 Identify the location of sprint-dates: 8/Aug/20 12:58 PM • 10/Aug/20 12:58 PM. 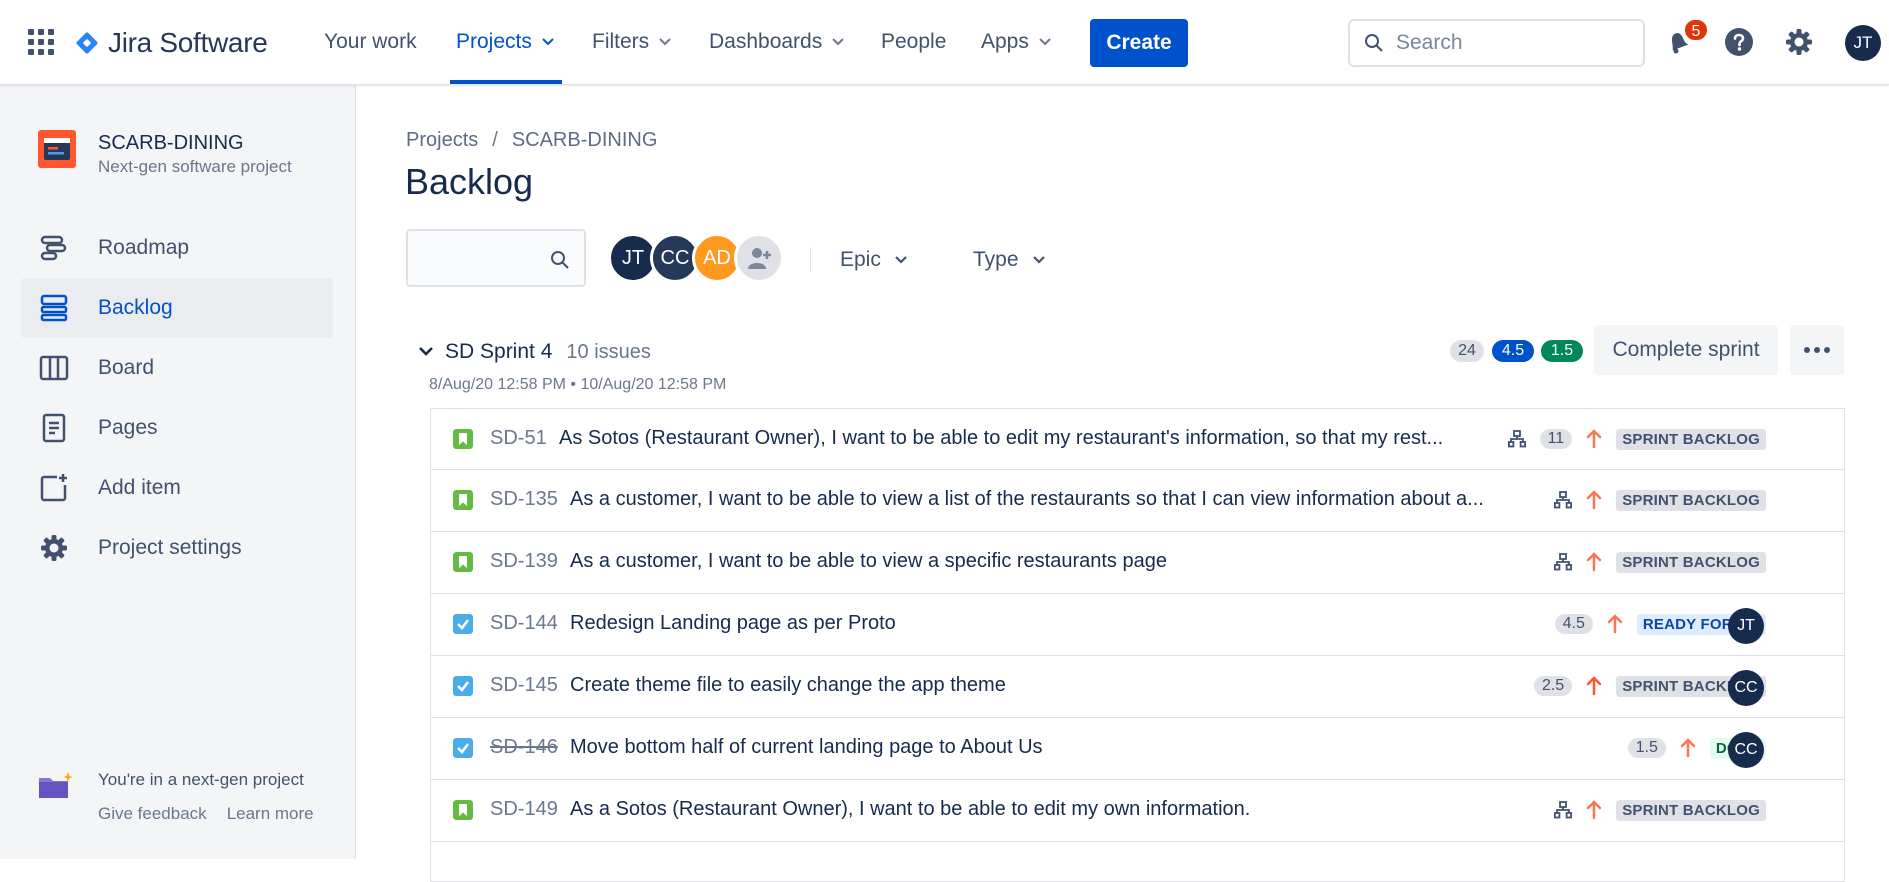
(578, 384).